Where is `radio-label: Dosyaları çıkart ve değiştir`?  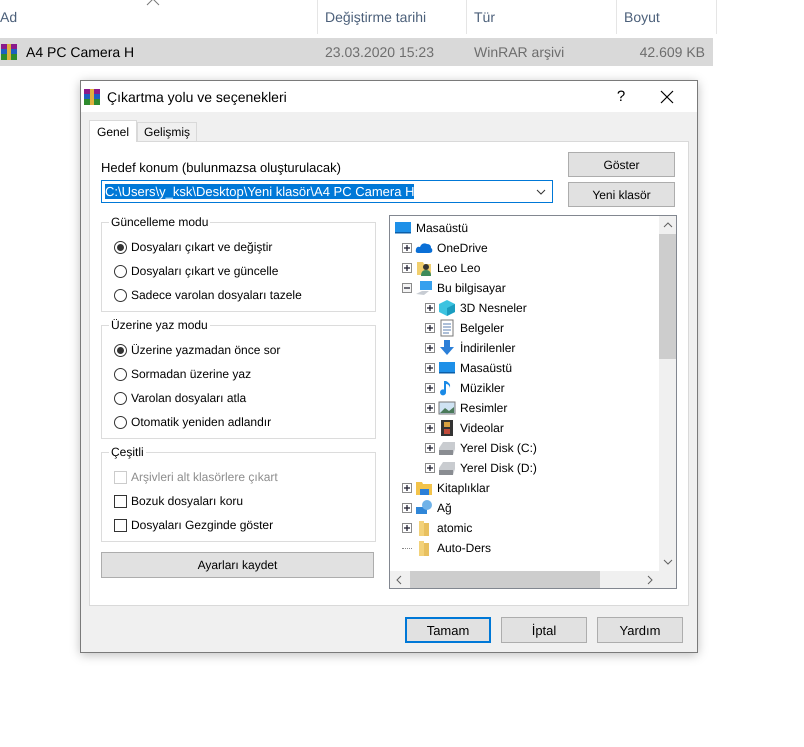 radio-label: Dosyaları çıkart ve değiştir is located at coordinates (201, 247).